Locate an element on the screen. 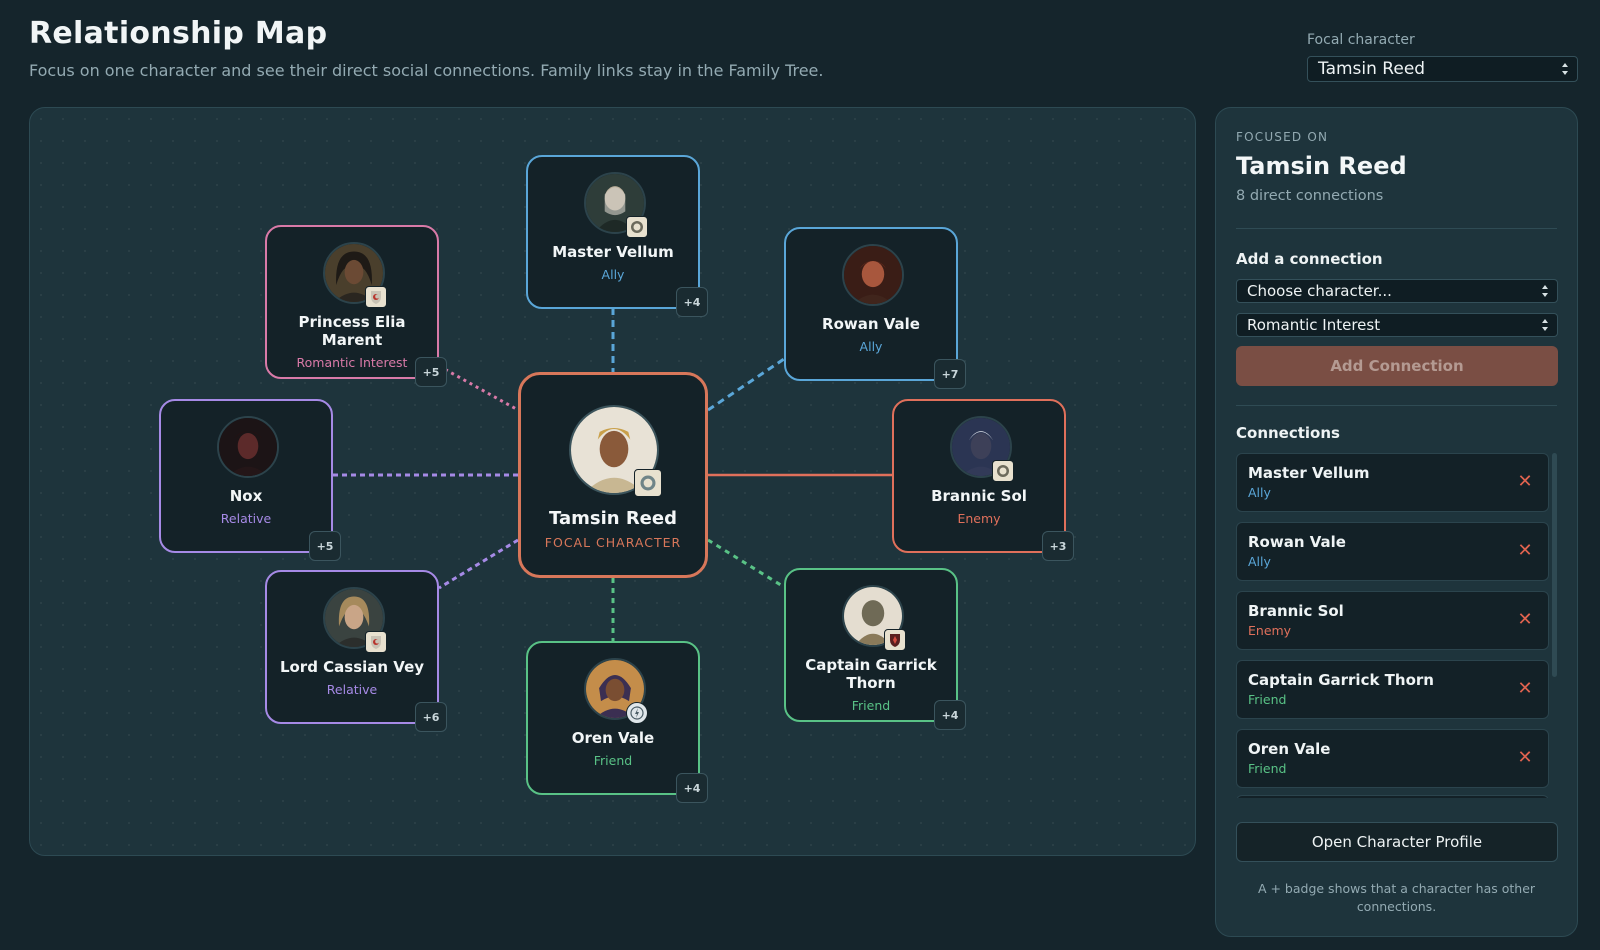 This screenshot has height=950, width=1600. add-connection-button: Add Connection is located at coordinates (1397, 366).